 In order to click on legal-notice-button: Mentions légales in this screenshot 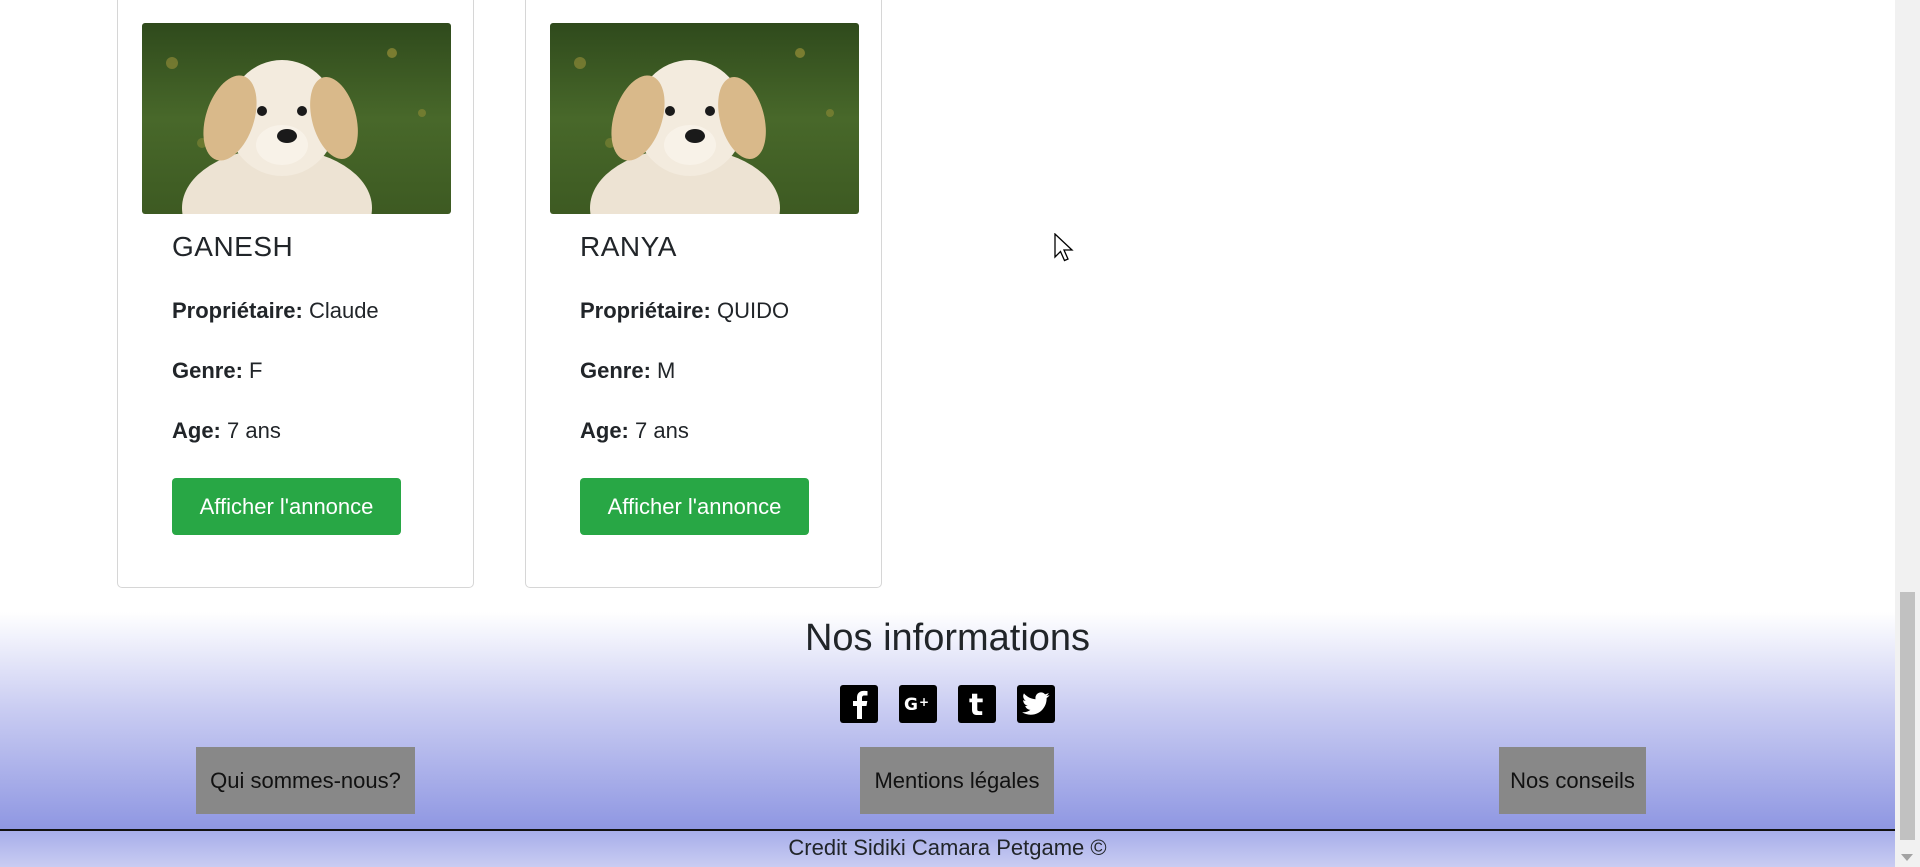, I will do `click(957, 780)`.